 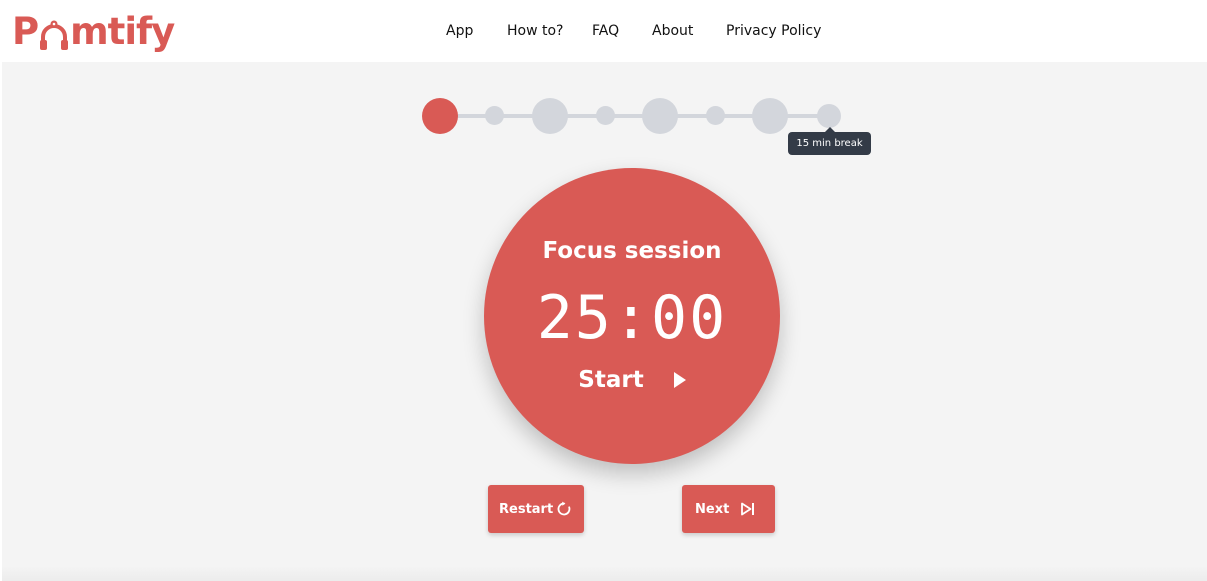 I want to click on nav-privacy-policy: Privacy Policy, so click(x=773, y=31).